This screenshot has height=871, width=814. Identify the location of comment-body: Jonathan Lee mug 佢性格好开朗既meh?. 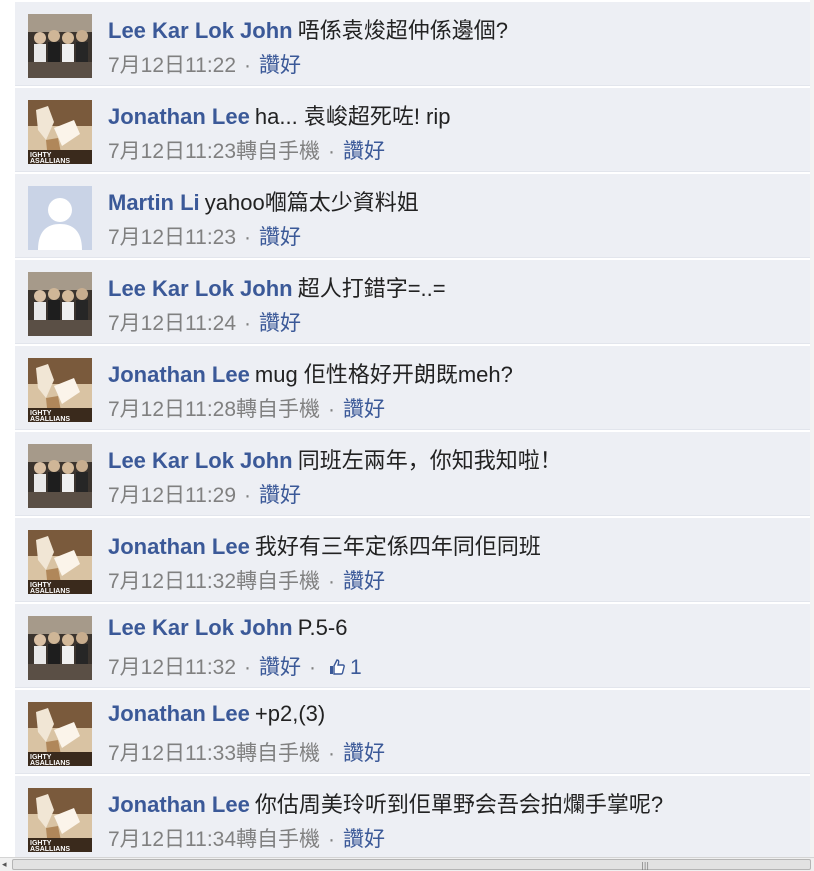
(310, 373).